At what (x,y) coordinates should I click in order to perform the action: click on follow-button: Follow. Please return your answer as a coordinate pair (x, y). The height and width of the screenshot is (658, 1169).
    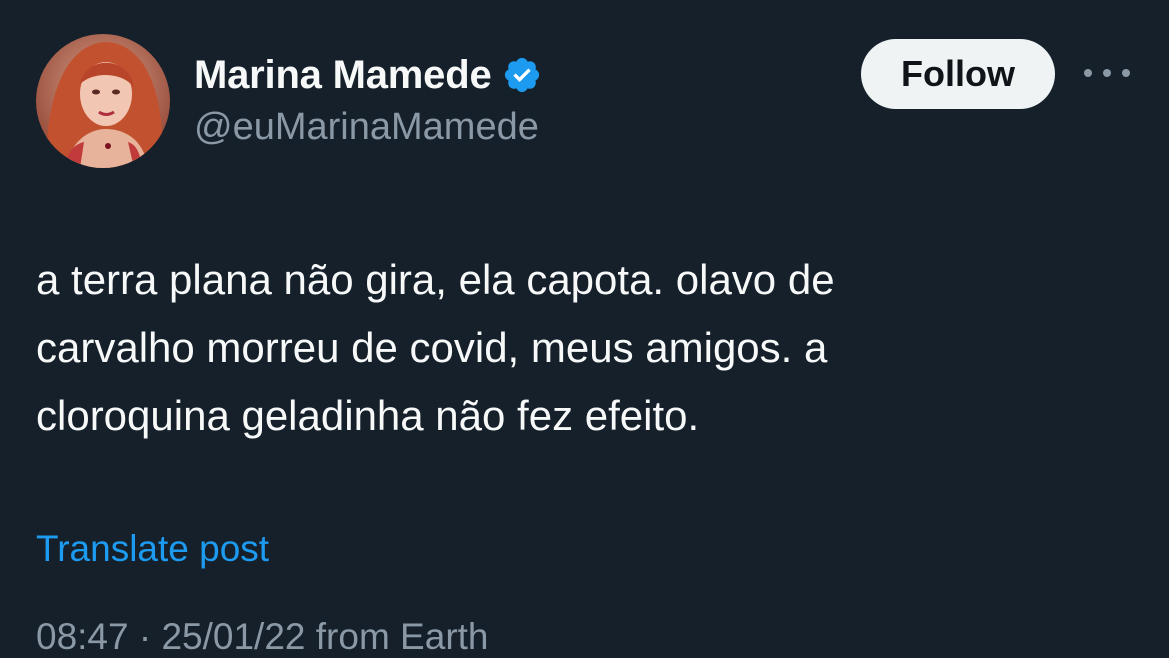
    Looking at the image, I should click on (958, 74).